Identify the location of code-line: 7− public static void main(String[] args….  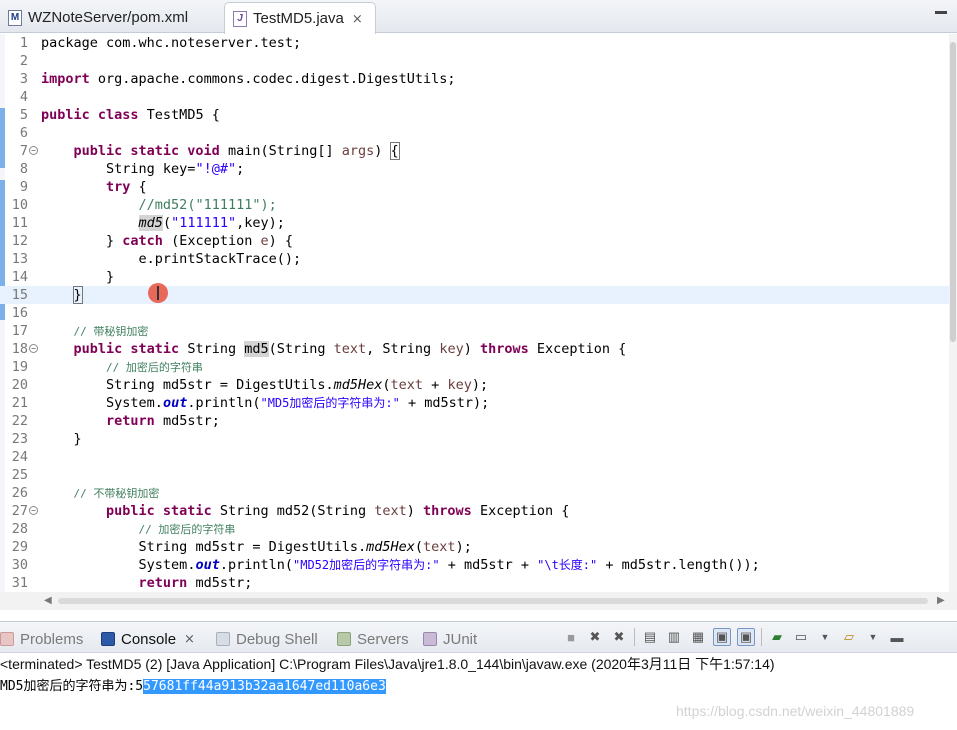
(209, 151).